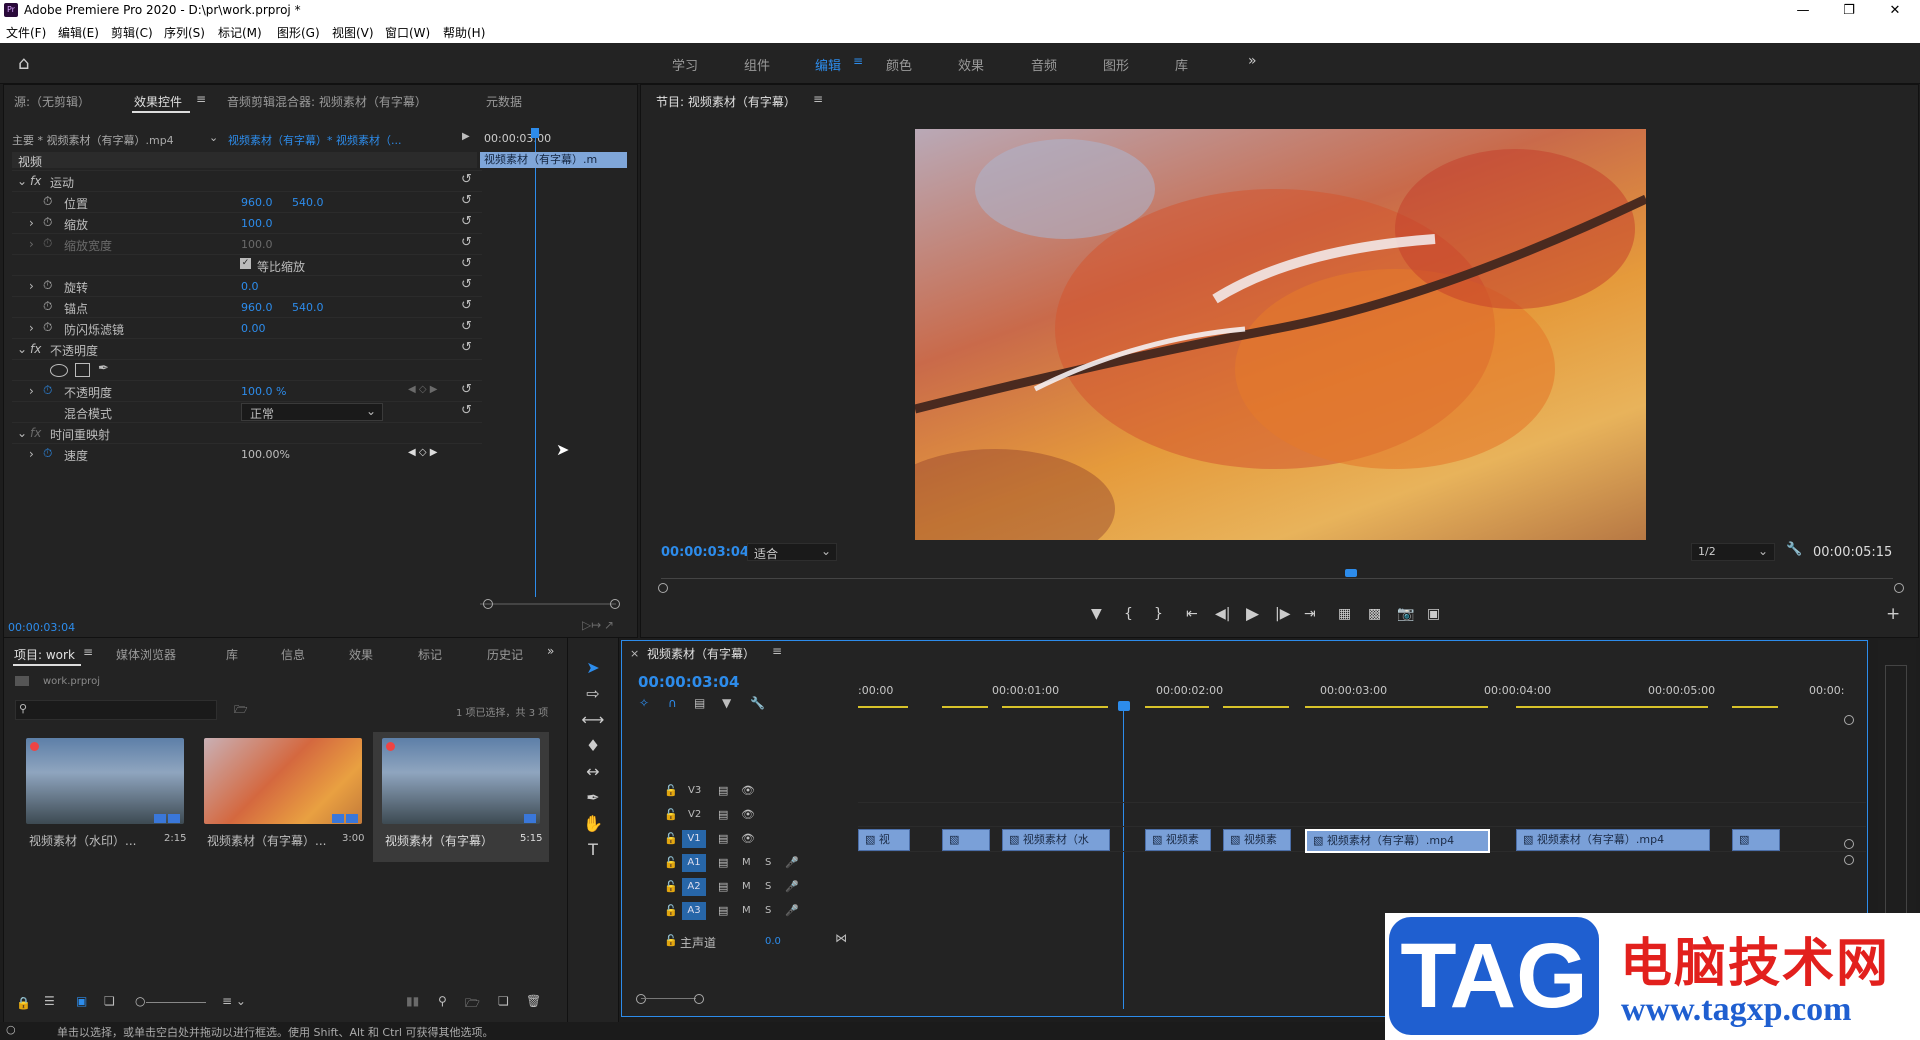 This screenshot has width=1920, height=1040. I want to click on dropdown-arrow-icon: ⌄, so click(213, 137).